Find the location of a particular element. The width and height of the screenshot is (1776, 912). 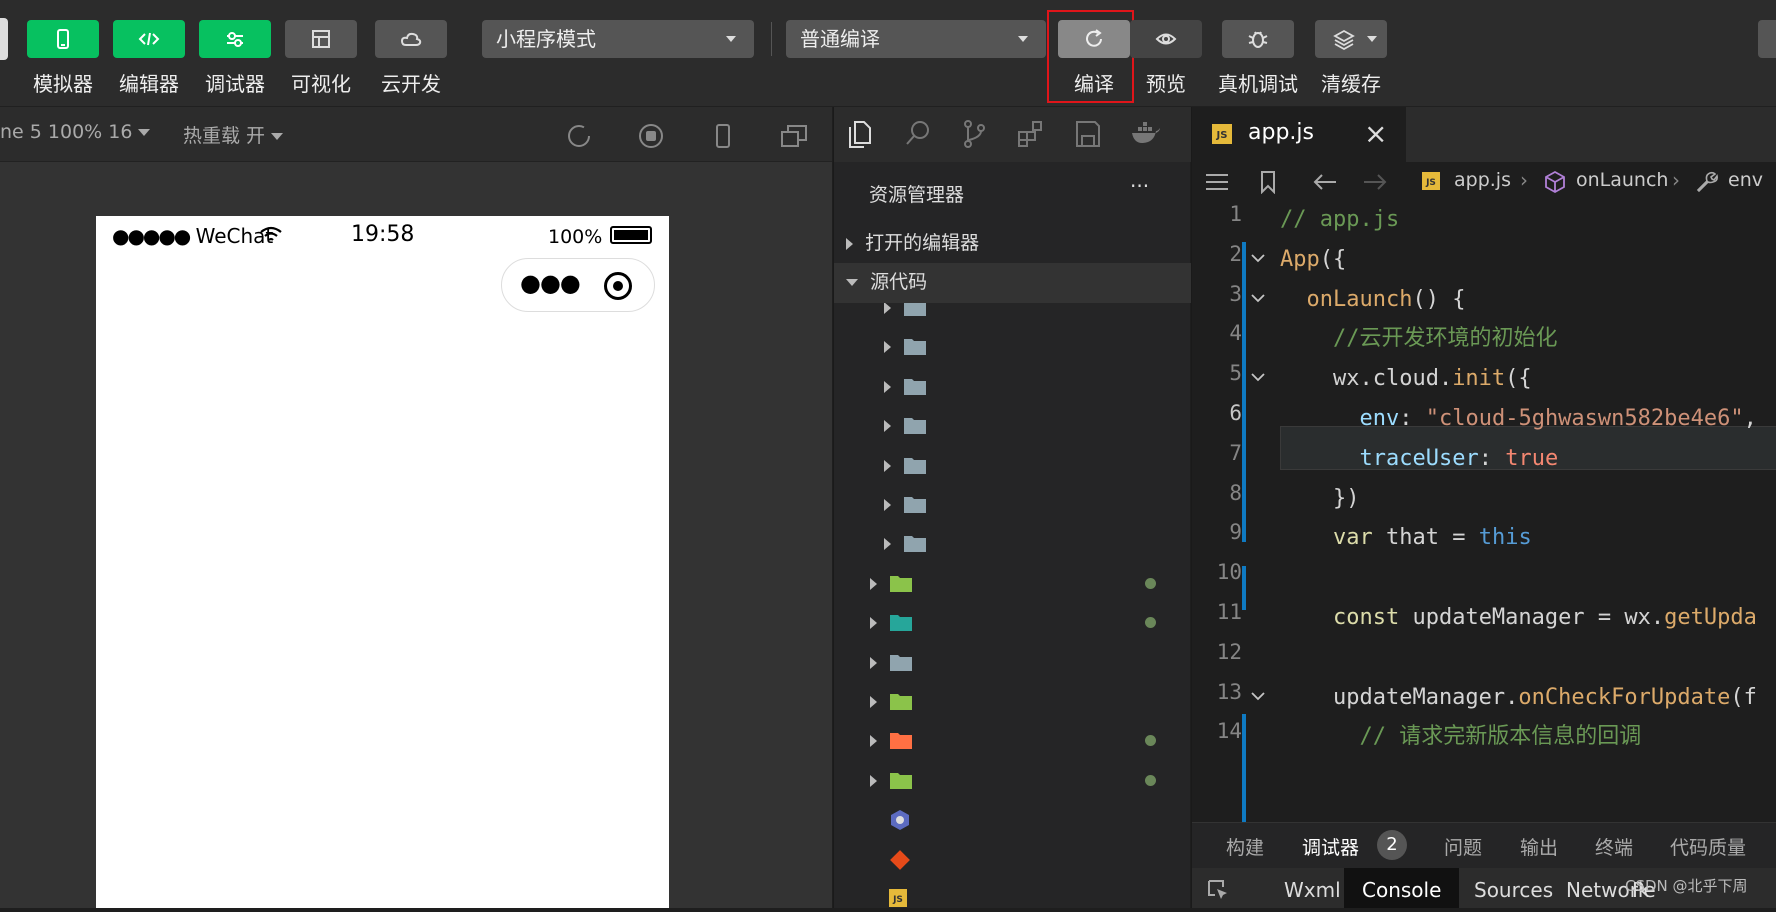

git-branch-icon is located at coordinates (974, 134).